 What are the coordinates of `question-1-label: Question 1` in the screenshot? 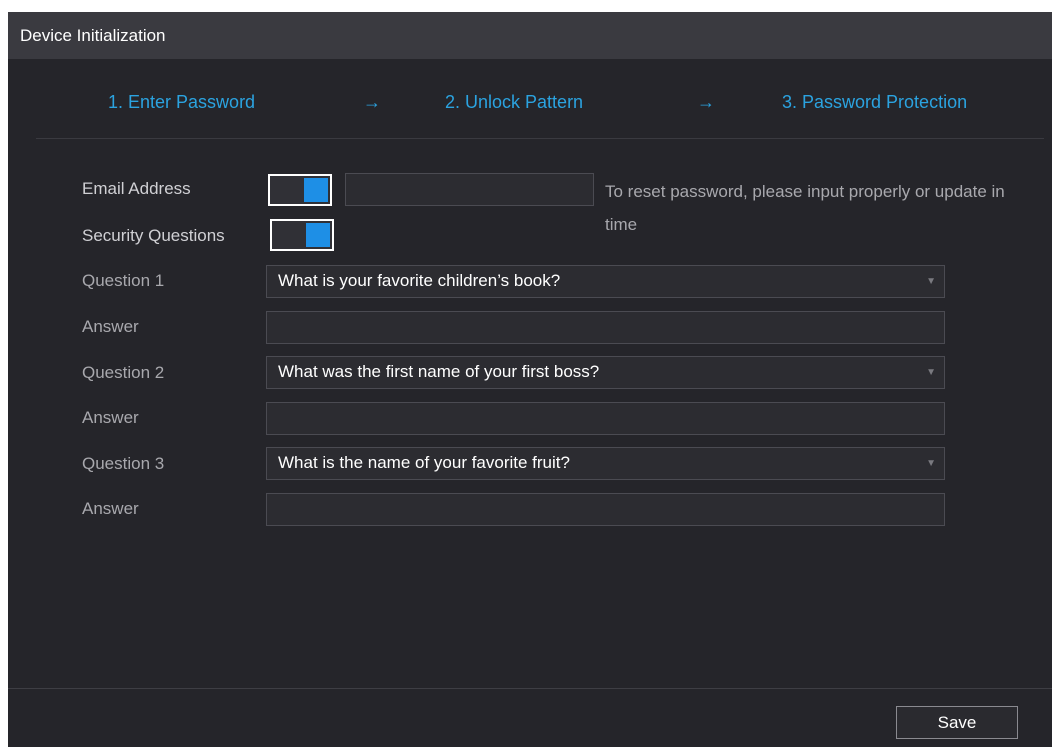 It's located at (123, 280).